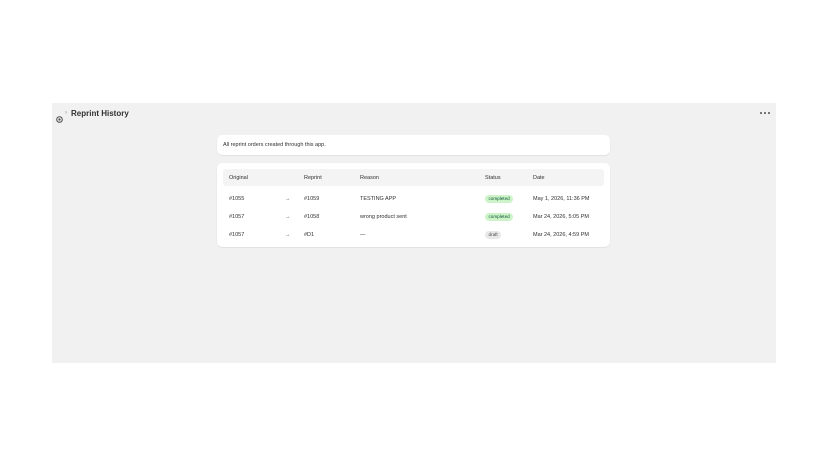  I want to click on reprint-order-link: #D1, so click(309, 235).